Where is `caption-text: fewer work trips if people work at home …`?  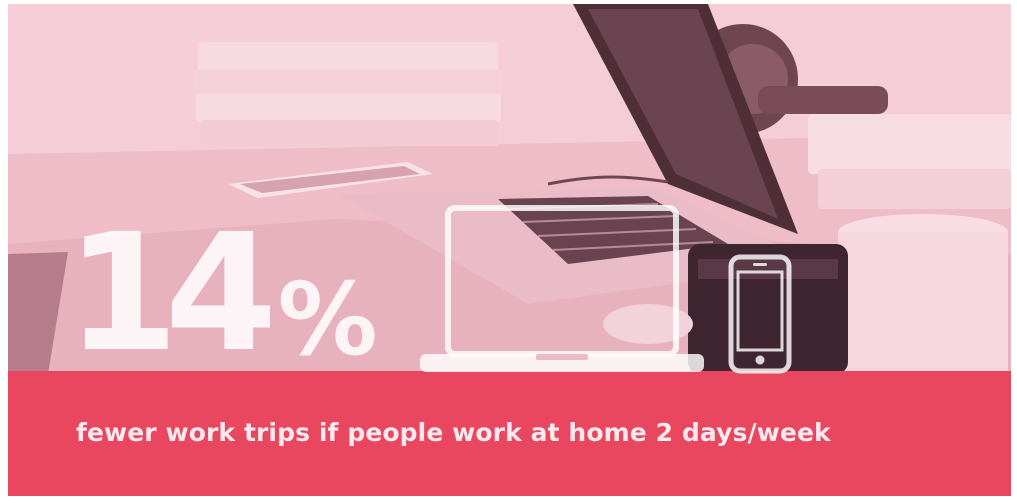 caption-text: fewer work trips if people work at home … is located at coordinates (453, 432).